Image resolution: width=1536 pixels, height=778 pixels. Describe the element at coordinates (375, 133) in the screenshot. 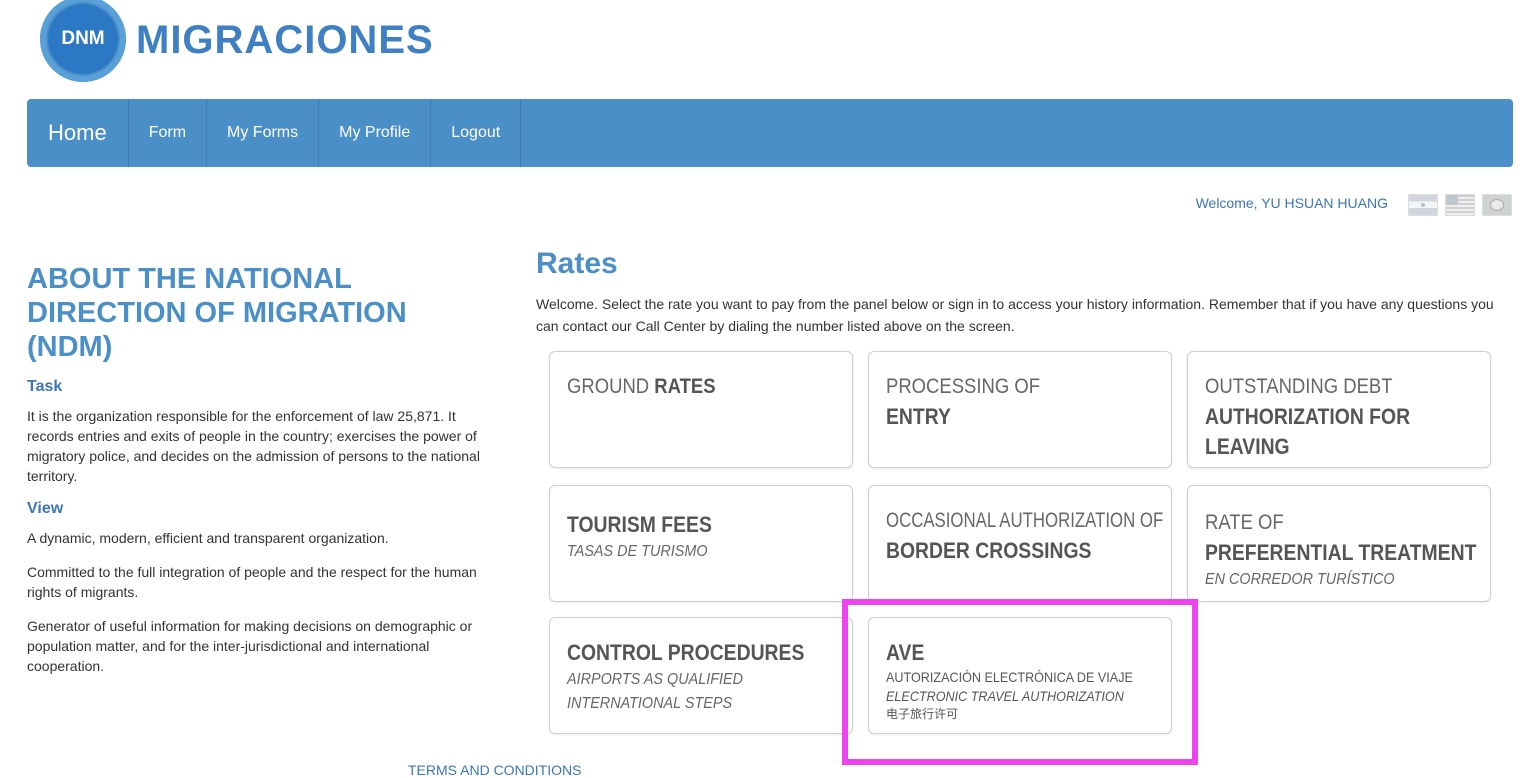

I see `nav-my-profile: My Profile` at that location.